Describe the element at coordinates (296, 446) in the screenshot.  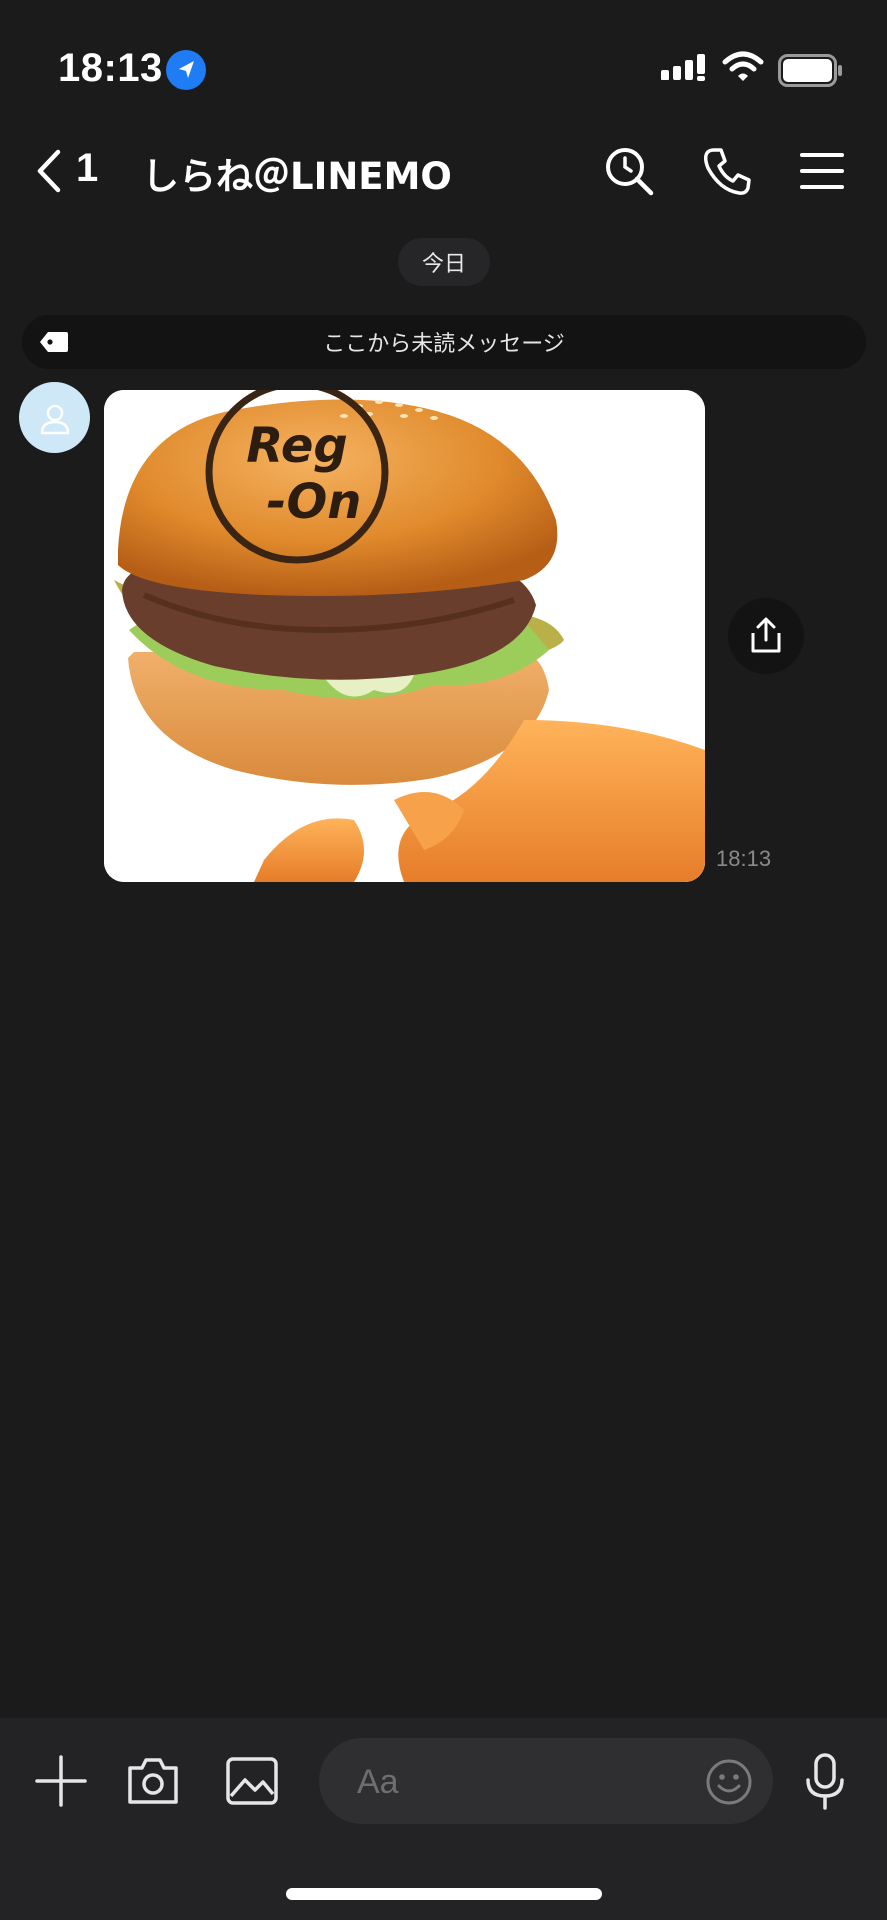
I see `logo-text: Reg` at that location.